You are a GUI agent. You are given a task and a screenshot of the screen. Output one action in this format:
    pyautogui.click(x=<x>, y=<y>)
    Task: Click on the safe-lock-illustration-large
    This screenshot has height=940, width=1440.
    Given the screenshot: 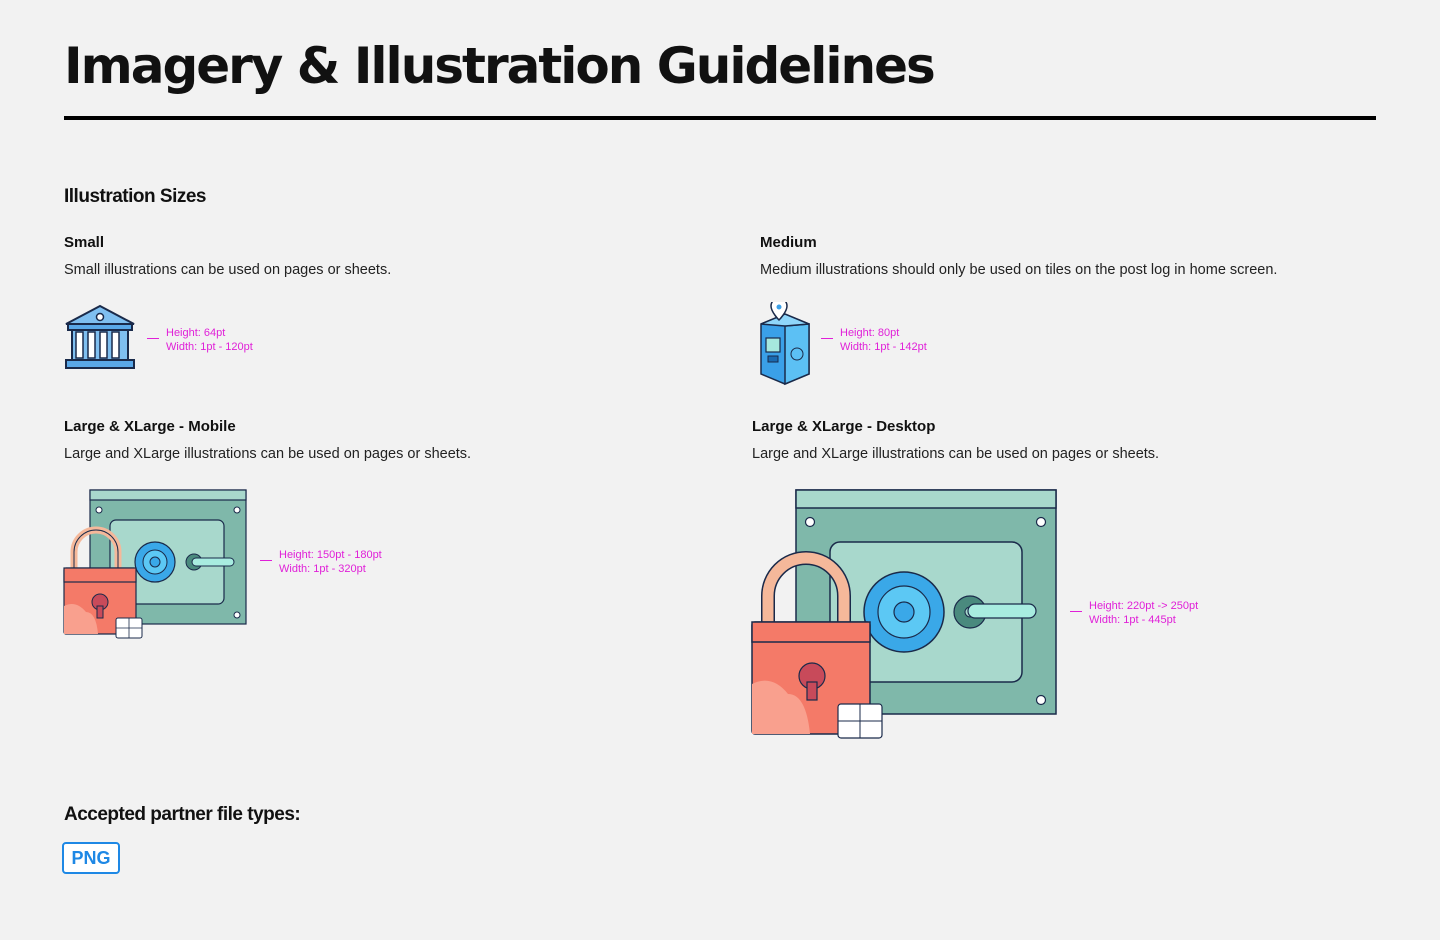 What is the action you would take?
    pyautogui.click(x=905, y=614)
    